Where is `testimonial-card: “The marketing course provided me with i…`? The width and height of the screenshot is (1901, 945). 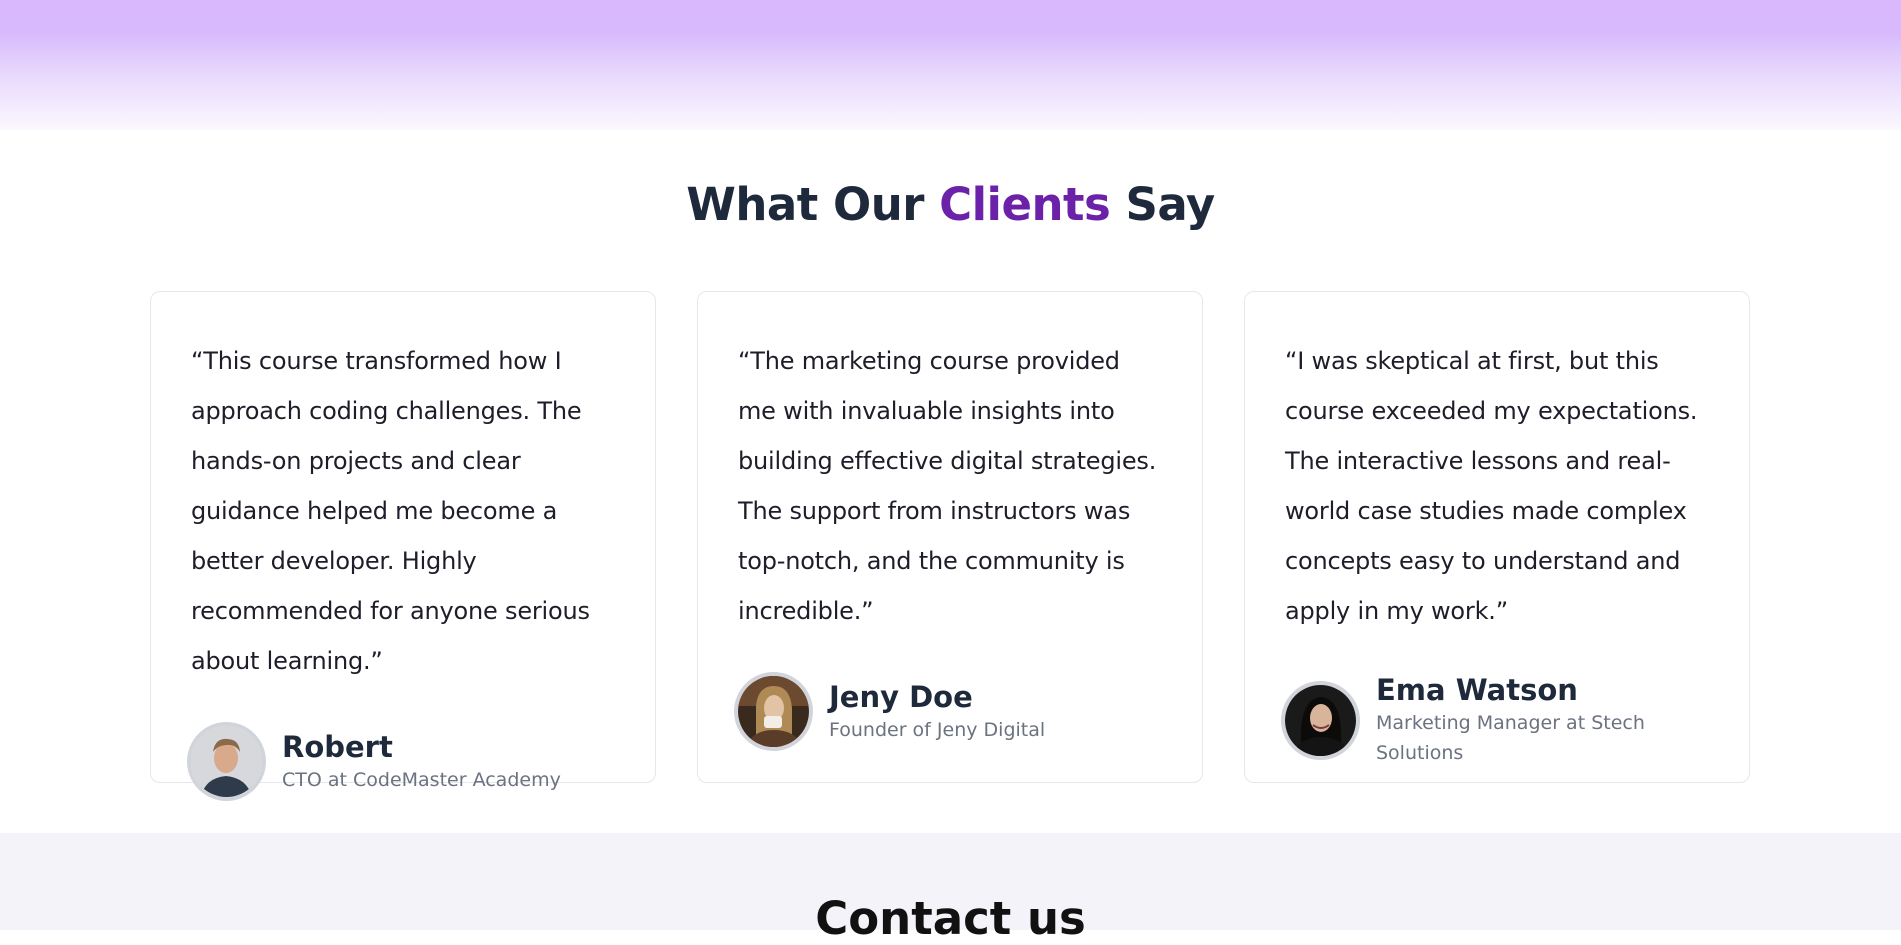
testimonial-card: “The marketing course provided me with i… is located at coordinates (950, 537).